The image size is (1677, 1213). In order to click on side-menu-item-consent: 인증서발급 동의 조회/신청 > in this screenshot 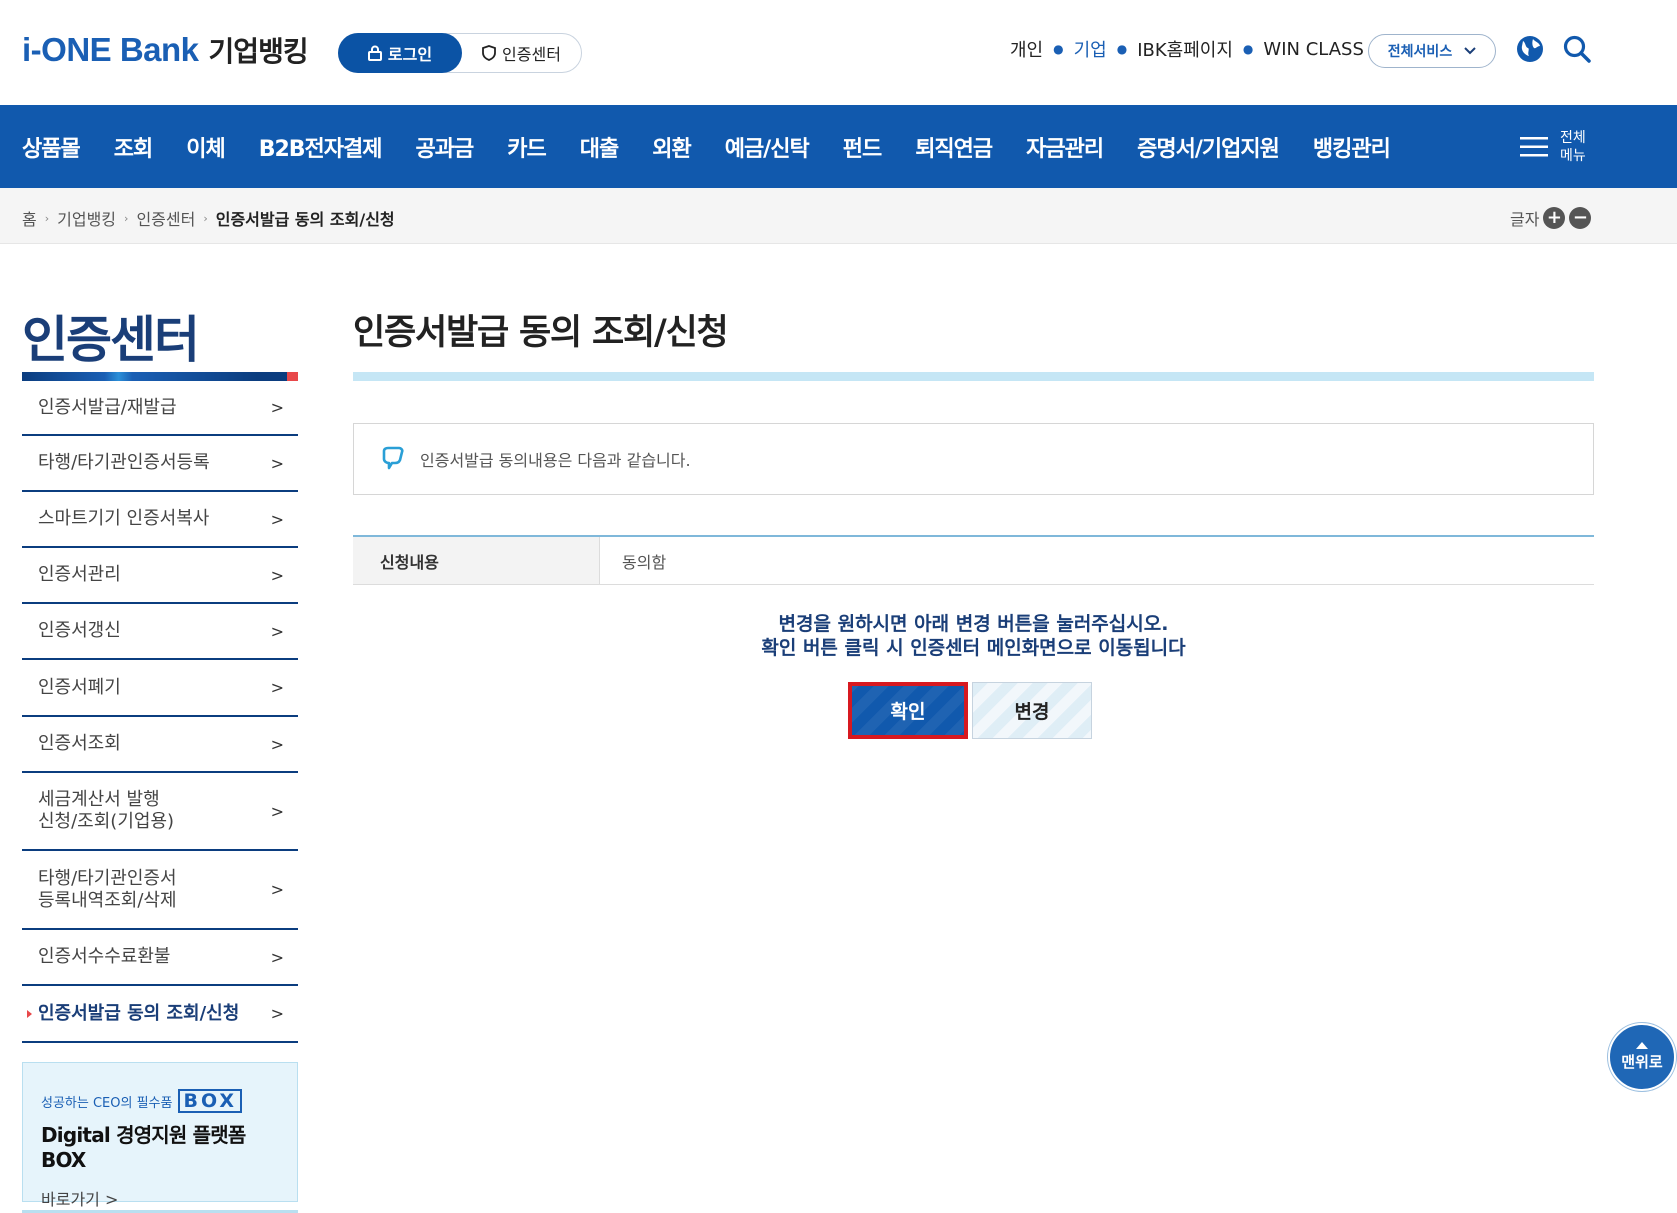, I will do `click(160, 1014)`.